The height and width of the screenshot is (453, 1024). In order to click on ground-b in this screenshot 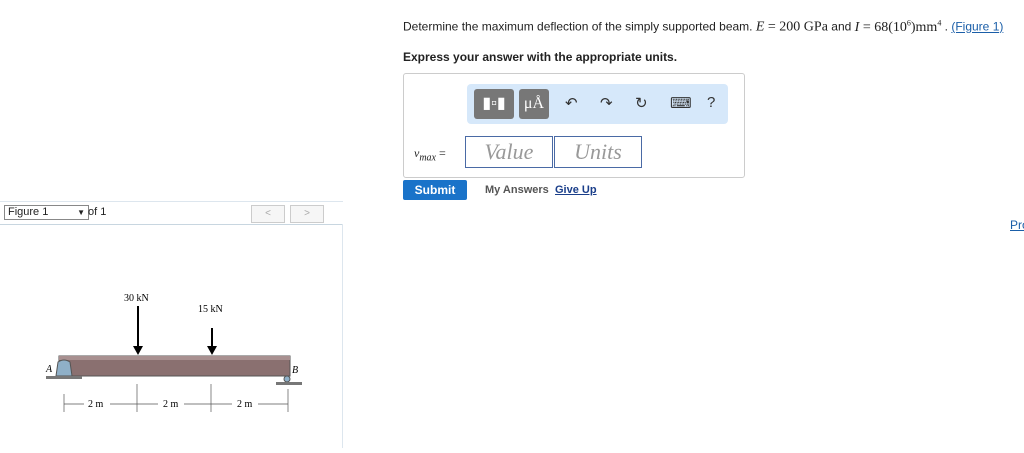, I will do `click(289, 383)`.